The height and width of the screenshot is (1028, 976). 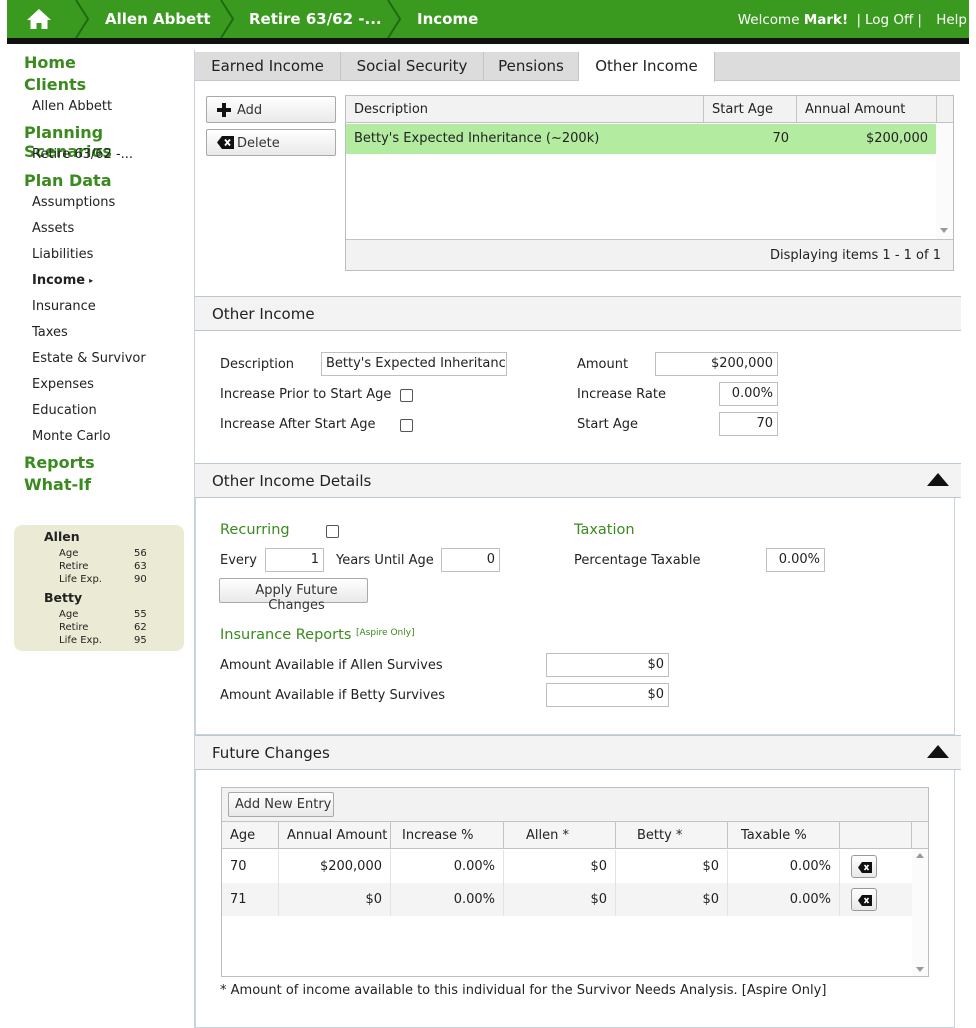 What do you see at coordinates (292, 481) in the screenshot?
I see `section-title: Other Income Details` at bounding box center [292, 481].